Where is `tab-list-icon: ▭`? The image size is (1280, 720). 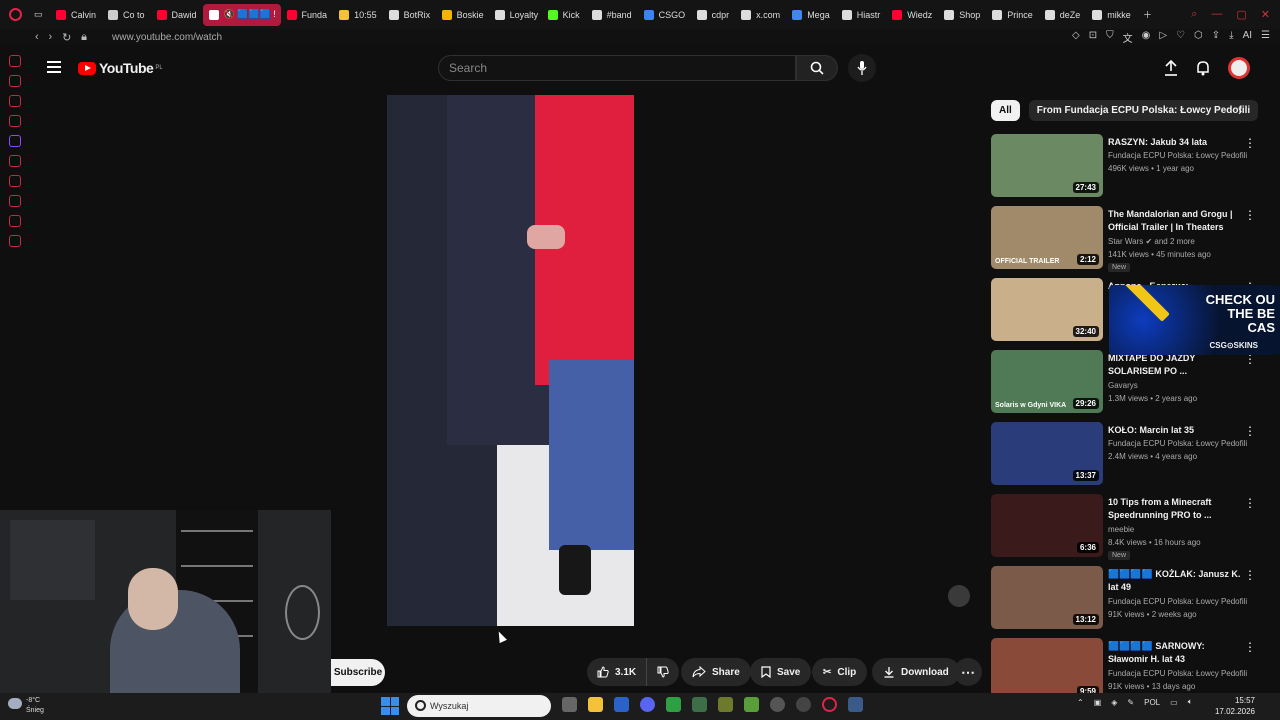
tab-list-icon: ▭ is located at coordinates (40, 15).